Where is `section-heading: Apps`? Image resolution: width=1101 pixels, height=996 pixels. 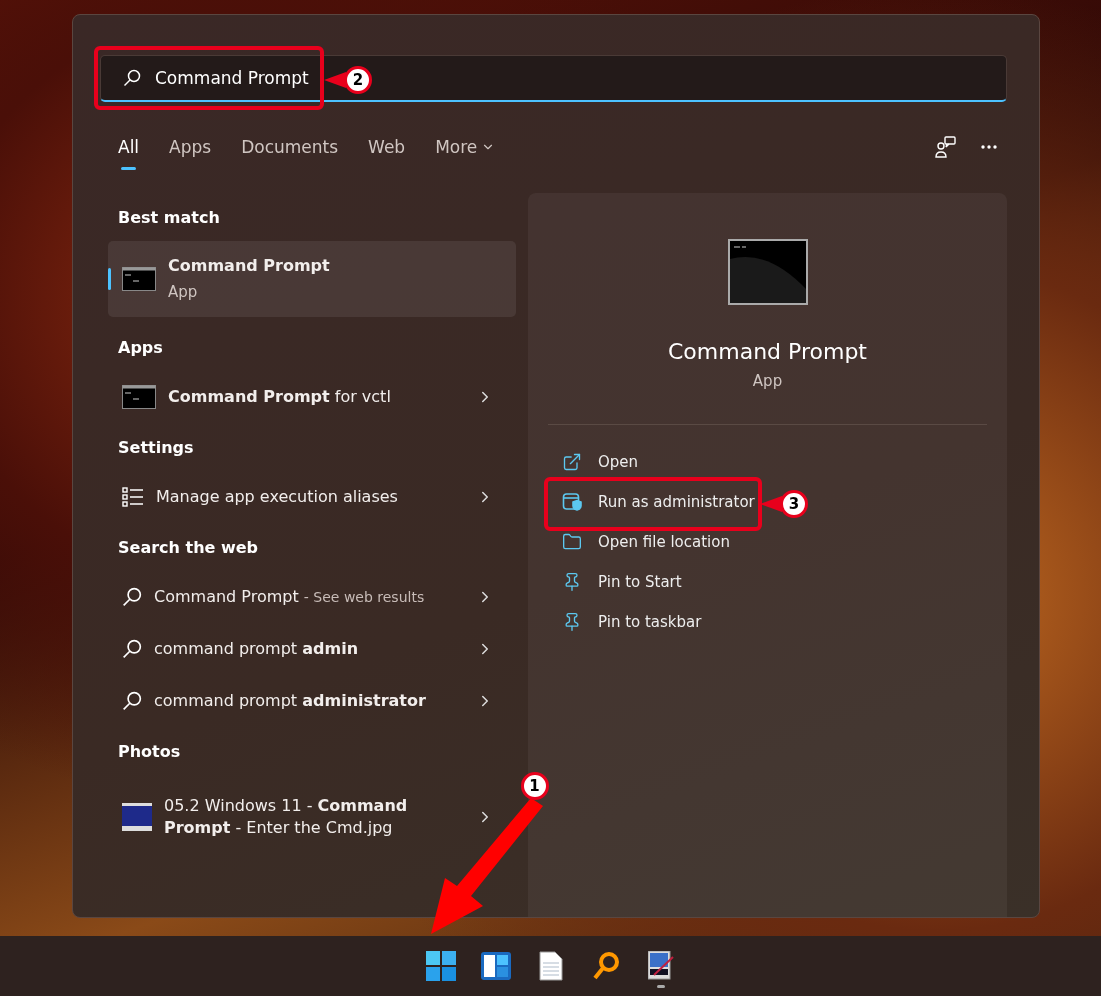 section-heading: Apps is located at coordinates (140, 348).